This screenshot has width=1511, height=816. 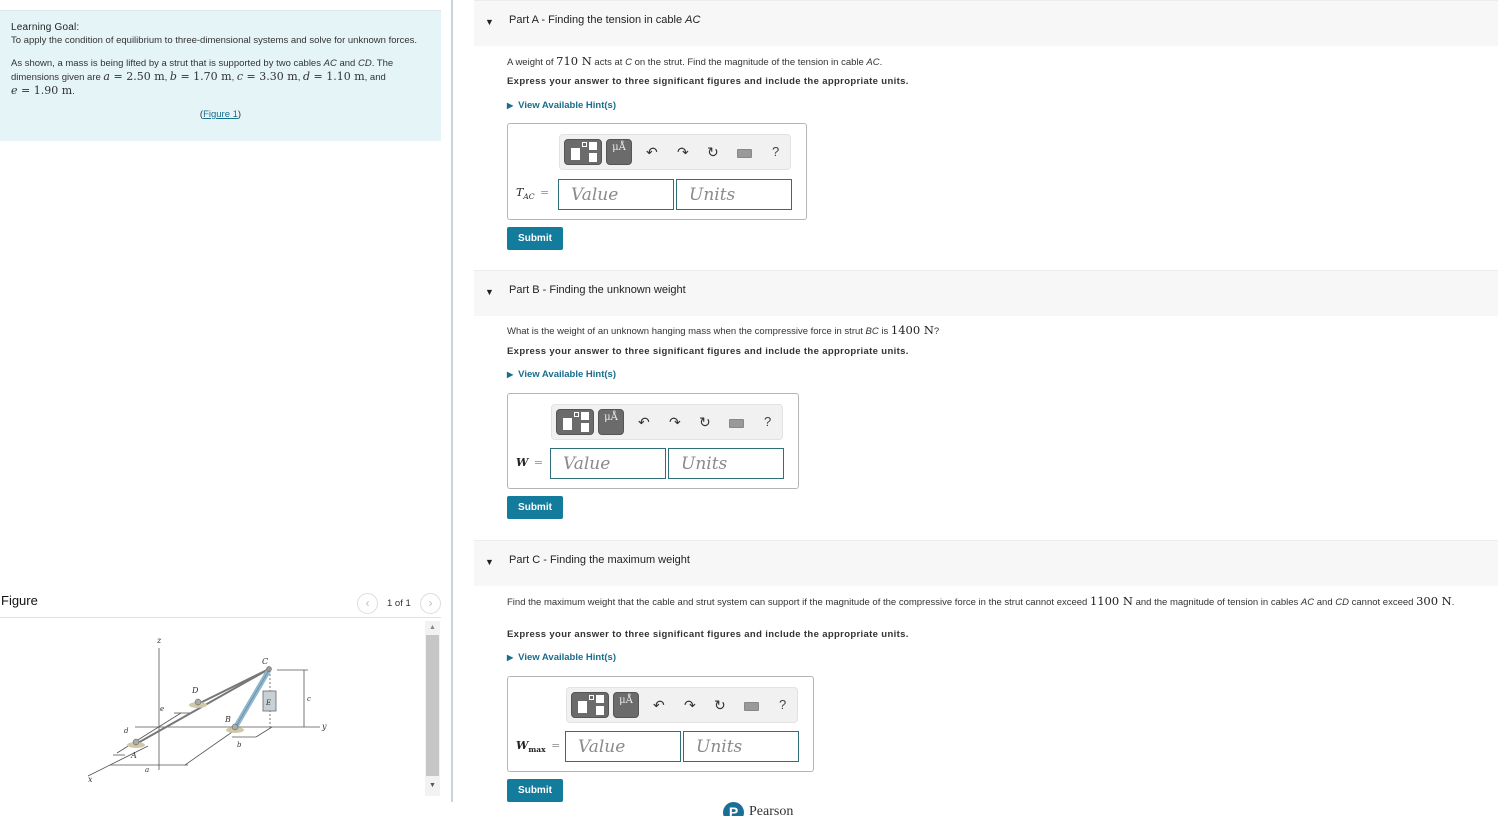 I want to click on dim-e-value: 1.90 m, so click(x=53, y=90).